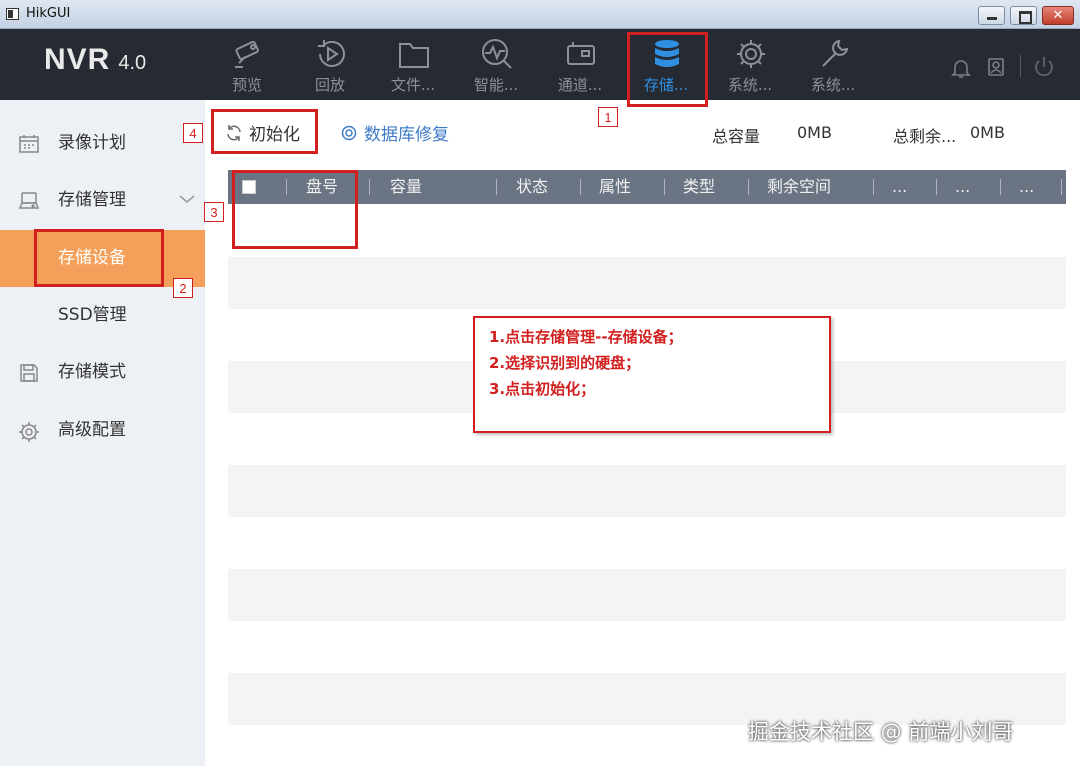  I want to click on sidebar-item-storage-mode: 存储模式, so click(102, 372).